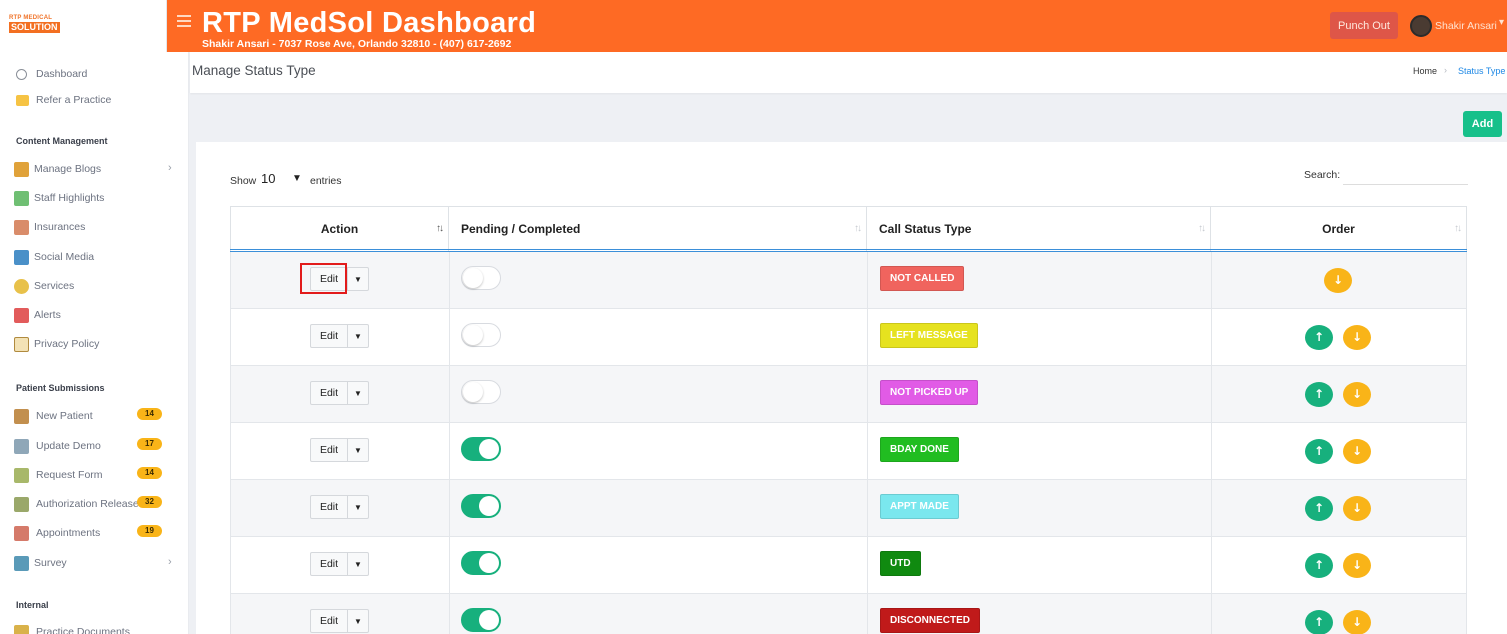  Describe the element at coordinates (21, 475) in the screenshot. I see `form-icon` at that location.